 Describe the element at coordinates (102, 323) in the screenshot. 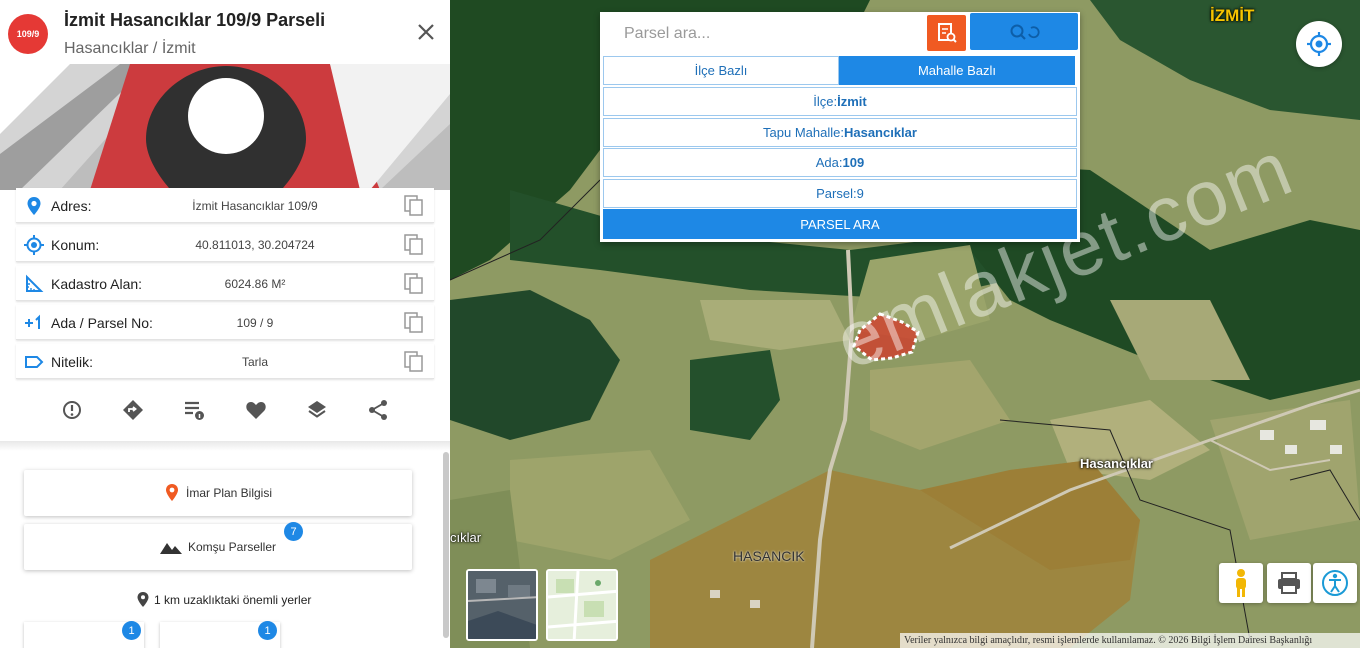

I see `info-label: Ada / Parsel No:` at that location.